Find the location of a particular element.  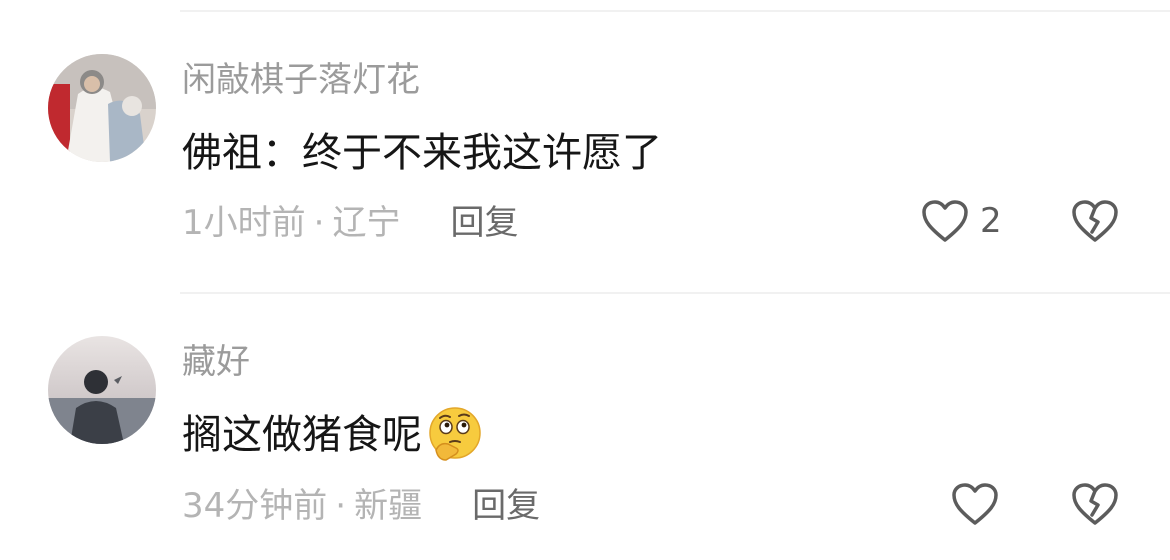

comment-location: 新疆 is located at coordinates (388, 506).